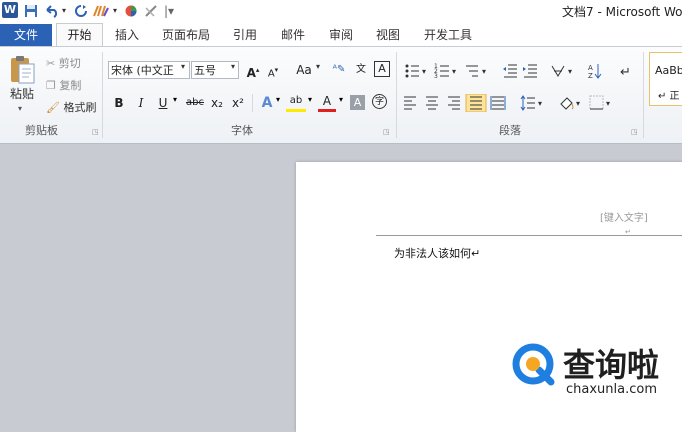 The width and height of the screenshot is (682, 432). I want to click on grow-font-button: A▴, so click(253, 70).